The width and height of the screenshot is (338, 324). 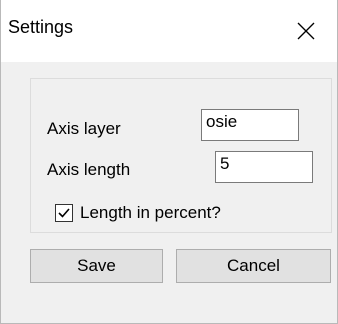 I want to click on close-button, so click(x=306, y=31).